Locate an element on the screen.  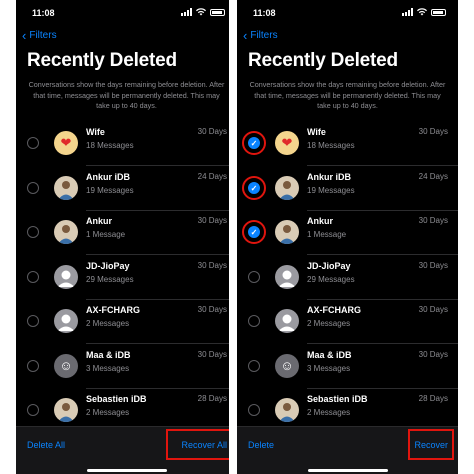
conversation-row: Ankur iDB 19 Messages 24 Days is located at coordinates (126, 189).